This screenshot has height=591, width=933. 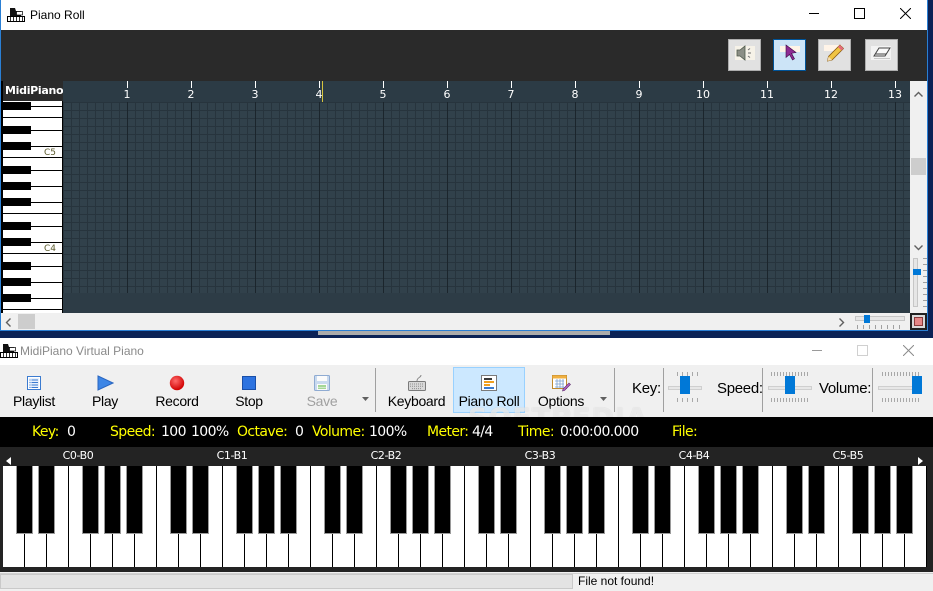 What do you see at coordinates (24, 500) in the screenshot?
I see `piano-key-Csharp0` at bounding box center [24, 500].